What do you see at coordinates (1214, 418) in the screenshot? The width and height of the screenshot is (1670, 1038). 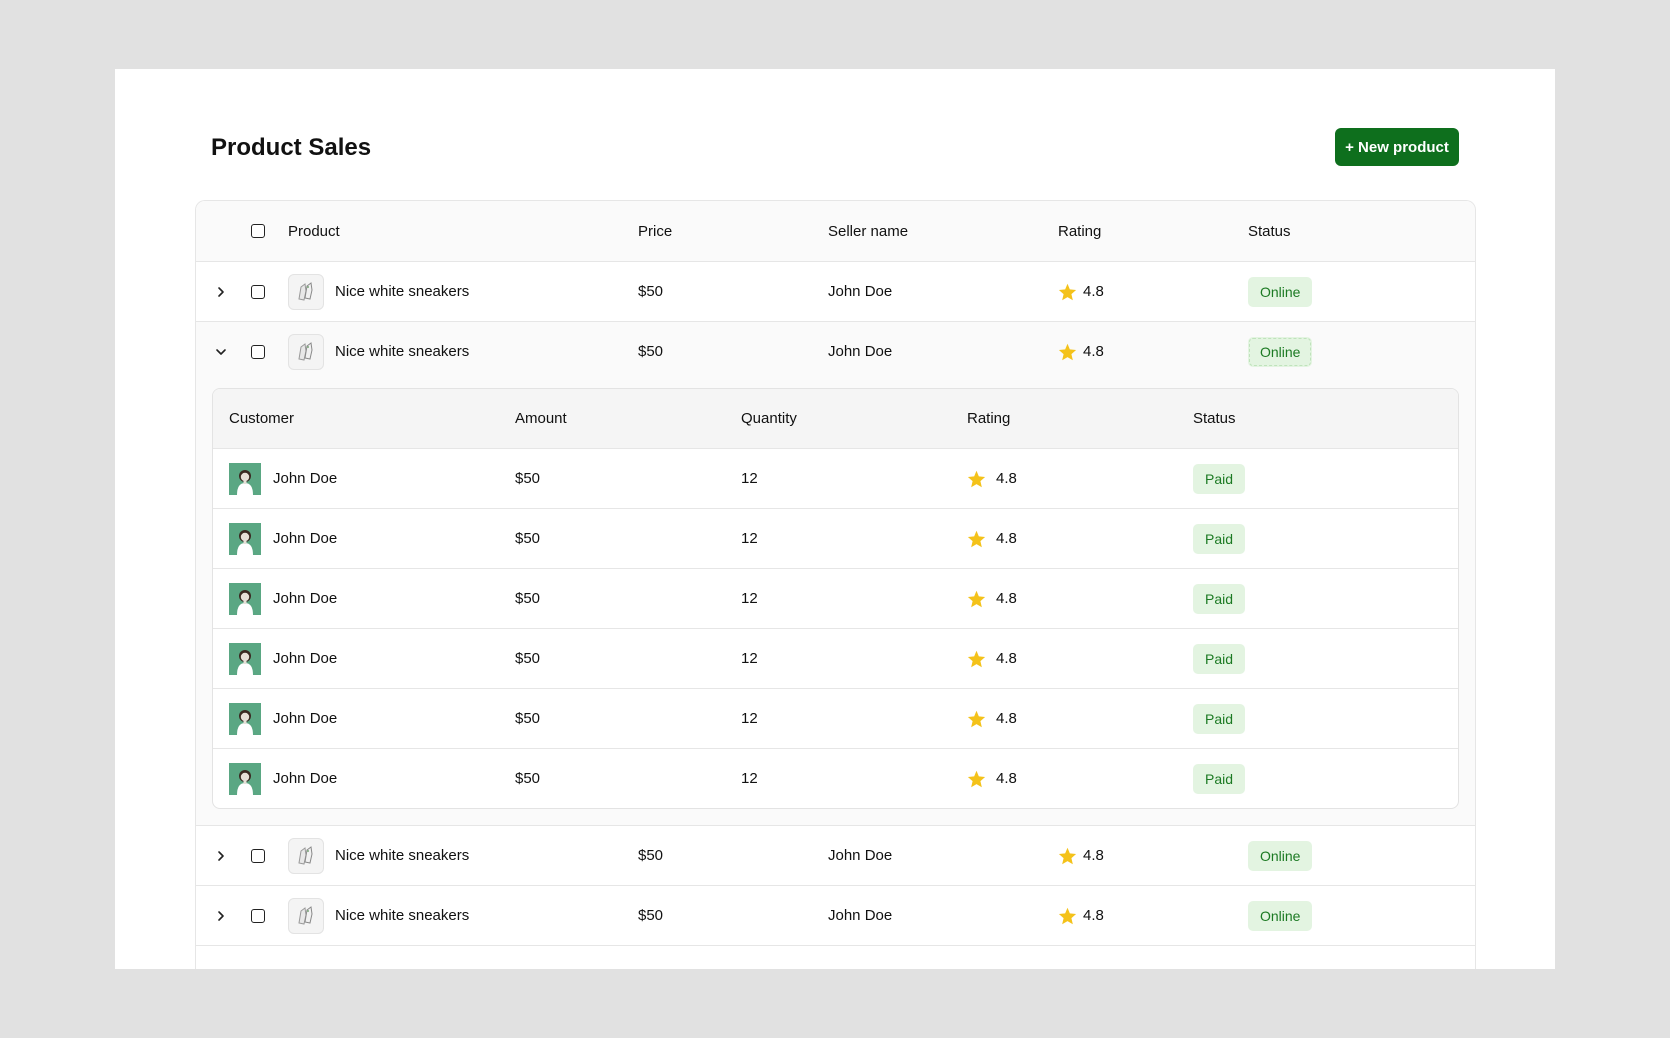 I see `subtable-column-header-status: Status` at bounding box center [1214, 418].